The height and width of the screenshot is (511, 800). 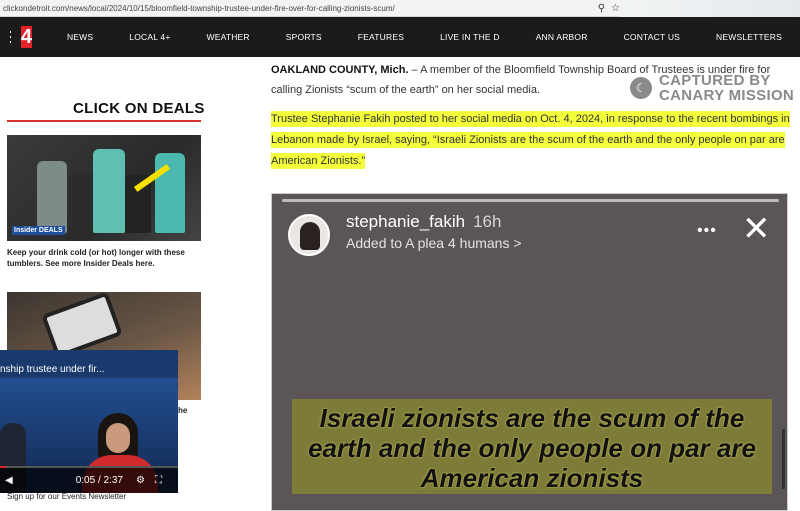 I want to click on nav-link-contact-us: CONTACT US, so click(x=652, y=37).